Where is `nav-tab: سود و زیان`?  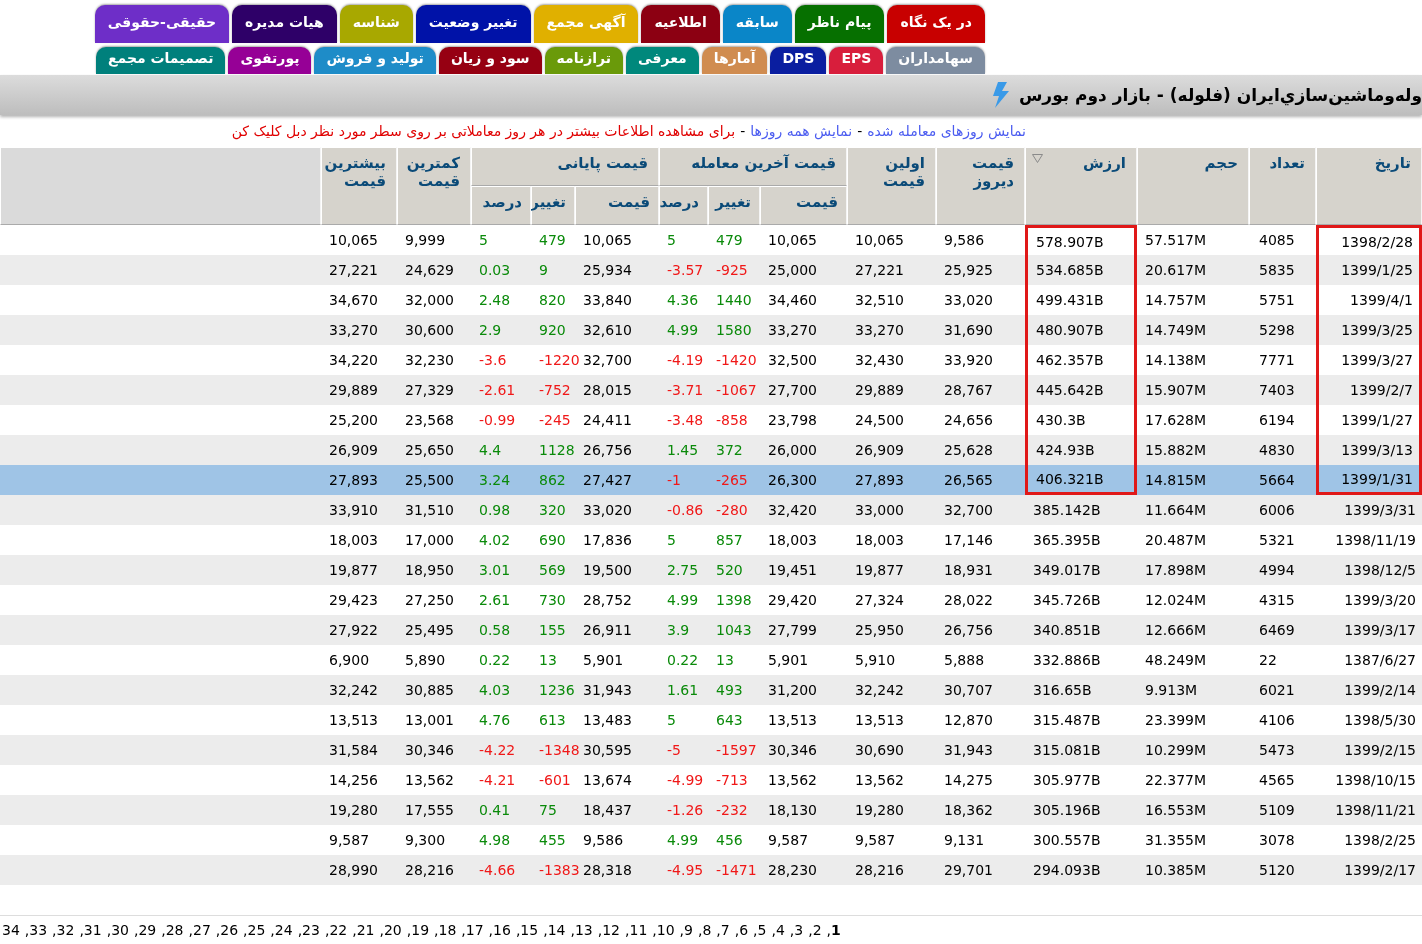 nav-tab: سود و زیان is located at coordinates (490, 60).